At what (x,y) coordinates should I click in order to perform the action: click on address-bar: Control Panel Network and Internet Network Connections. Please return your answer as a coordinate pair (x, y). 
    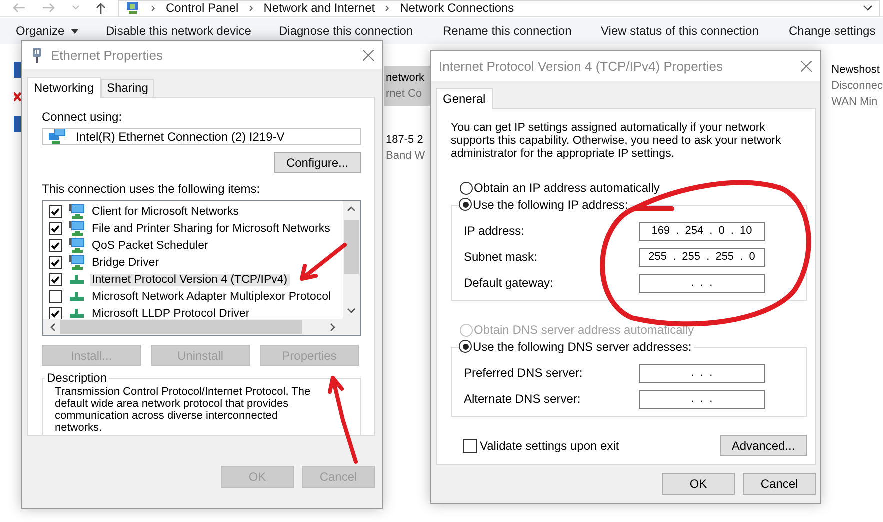
    Looking at the image, I should click on (499, 8).